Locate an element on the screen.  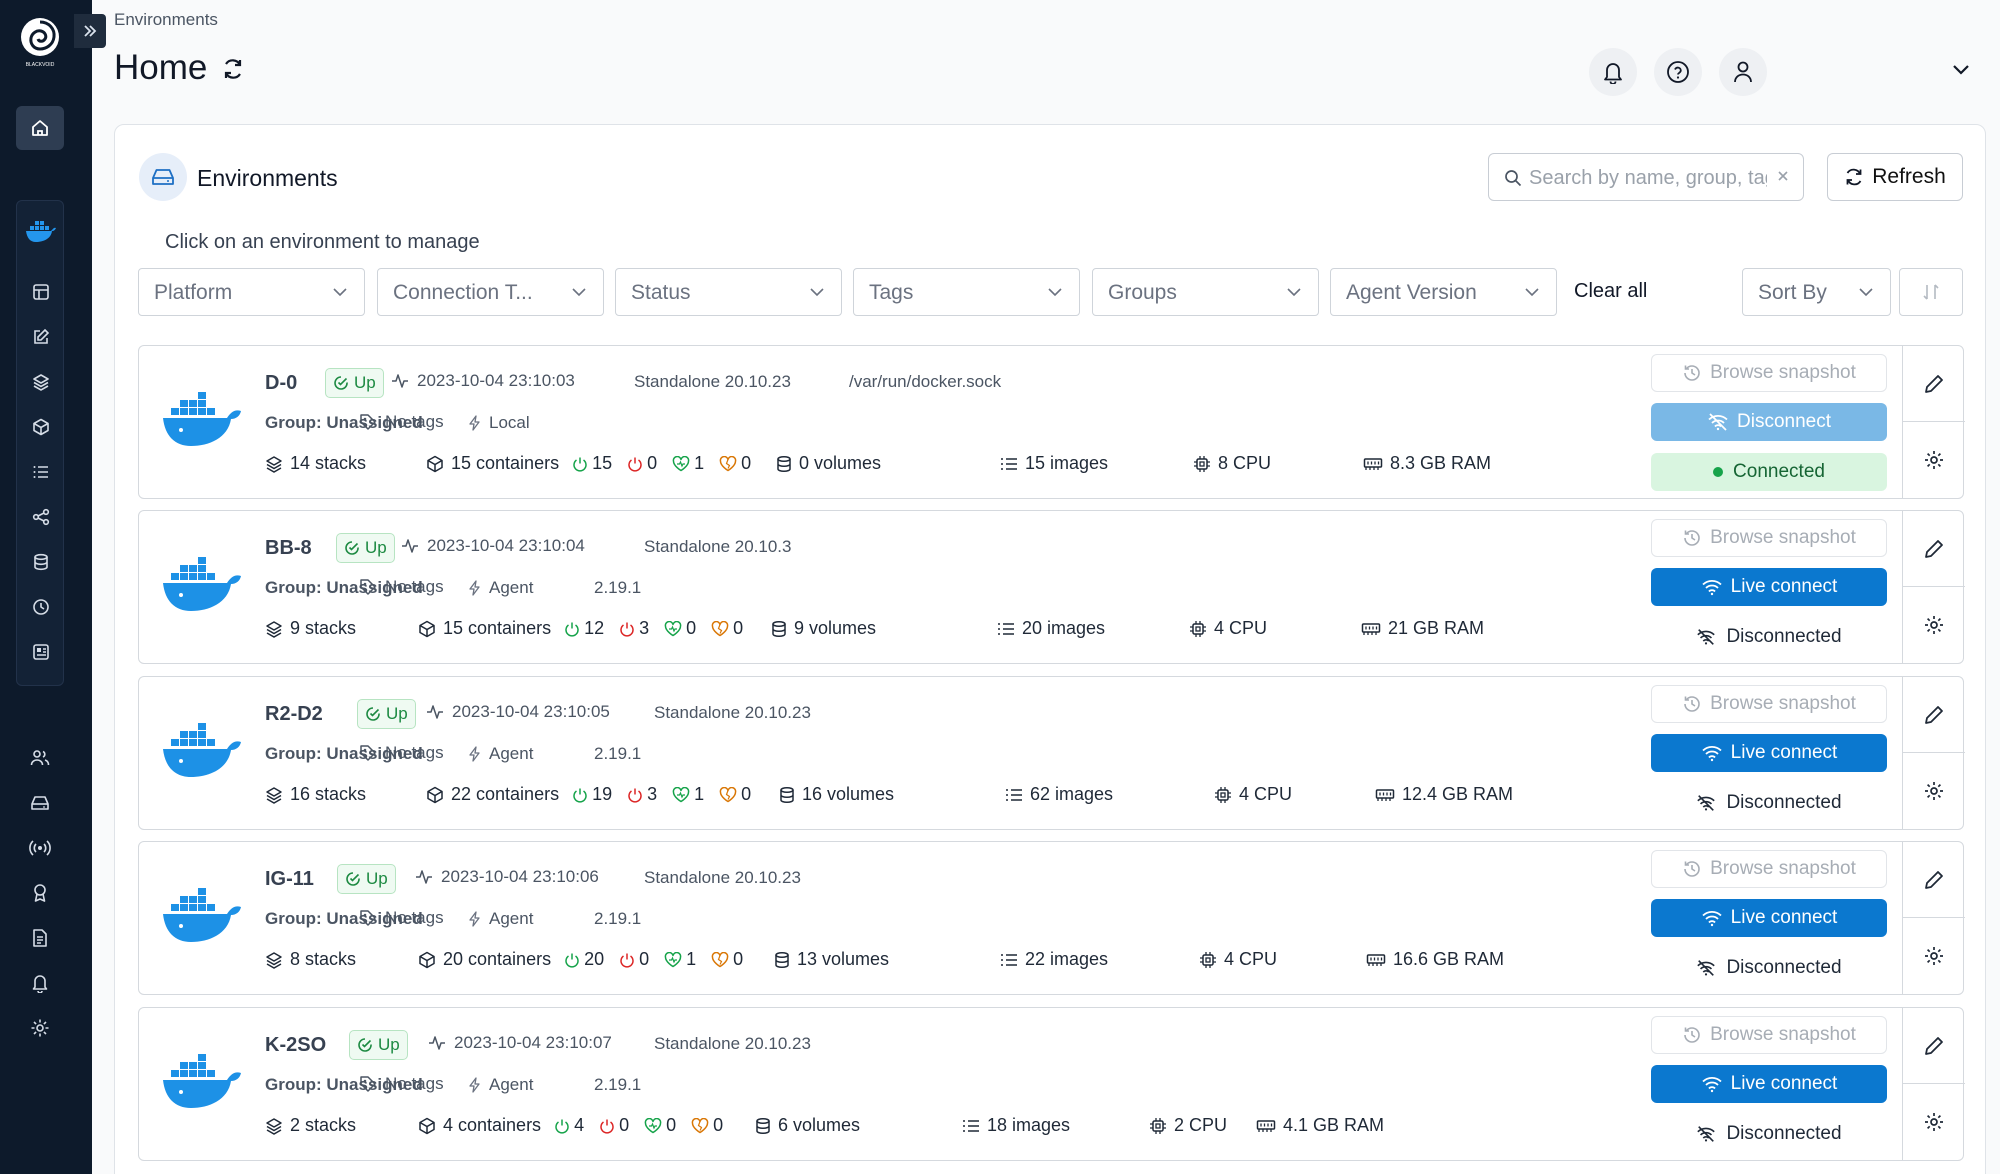
sort-by-select: Sort By is located at coordinates (1816, 292).